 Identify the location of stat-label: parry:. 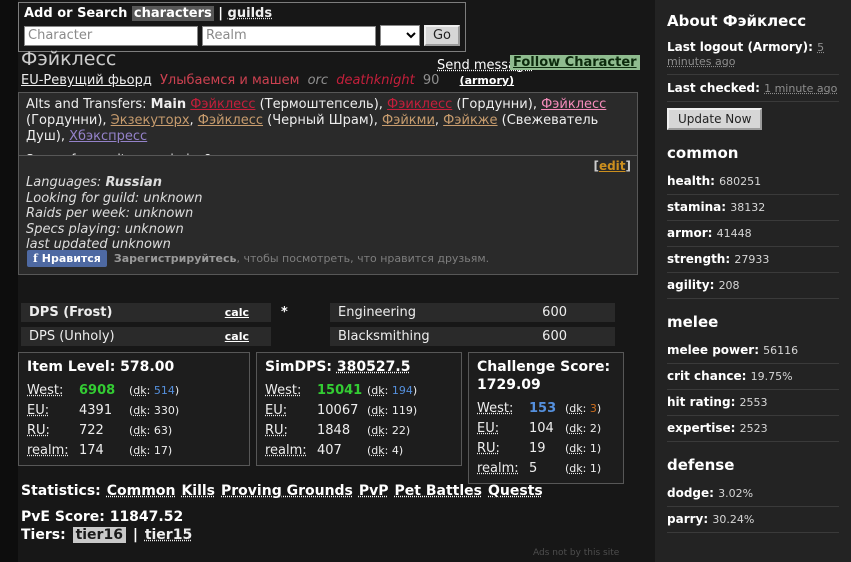
(690, 519).